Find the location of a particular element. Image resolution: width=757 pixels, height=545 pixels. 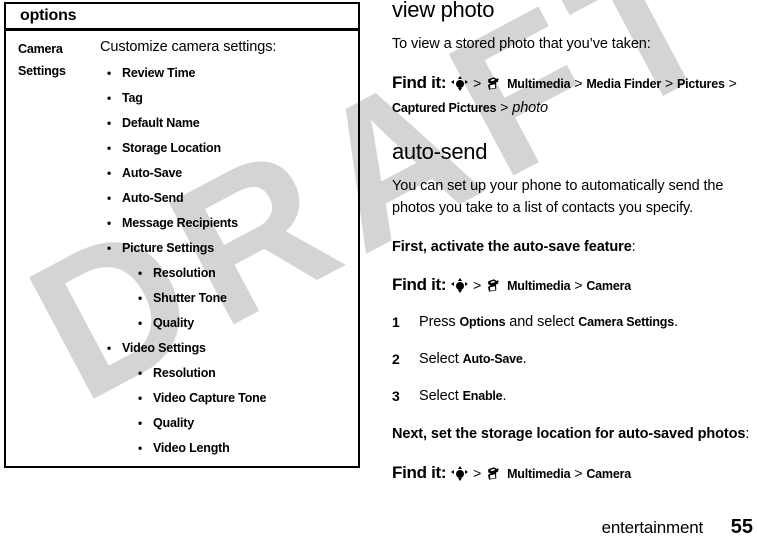

step-number: 1 is located at coordinates (396, 322).